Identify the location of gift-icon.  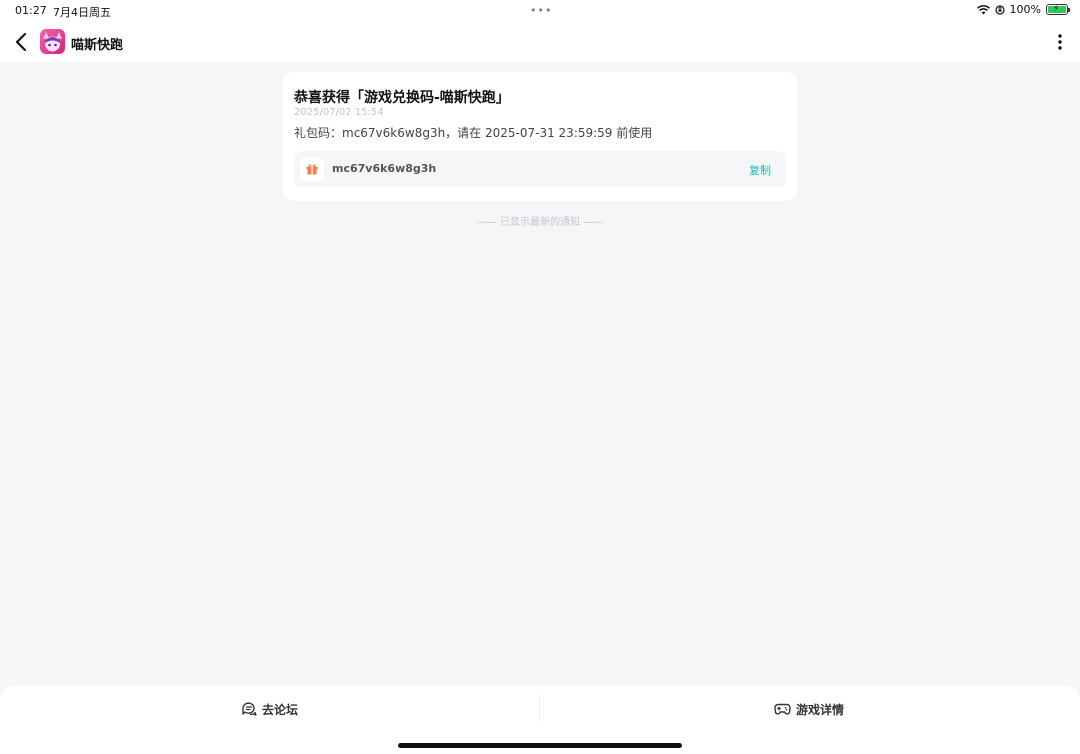
(312, 169).